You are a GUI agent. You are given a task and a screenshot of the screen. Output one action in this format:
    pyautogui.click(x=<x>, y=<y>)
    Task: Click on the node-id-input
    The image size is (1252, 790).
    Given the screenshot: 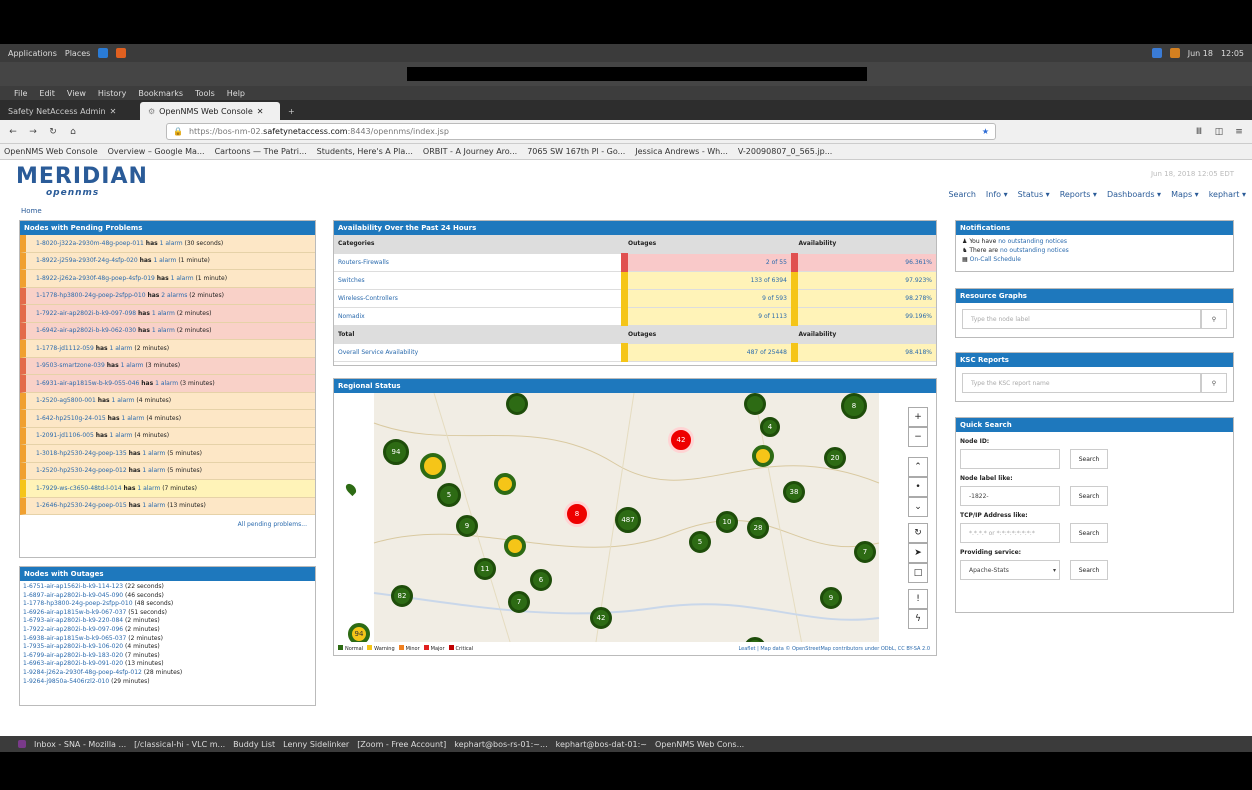 What is the action you would take?
    pyautogui.click(x=1010, y=459)
    